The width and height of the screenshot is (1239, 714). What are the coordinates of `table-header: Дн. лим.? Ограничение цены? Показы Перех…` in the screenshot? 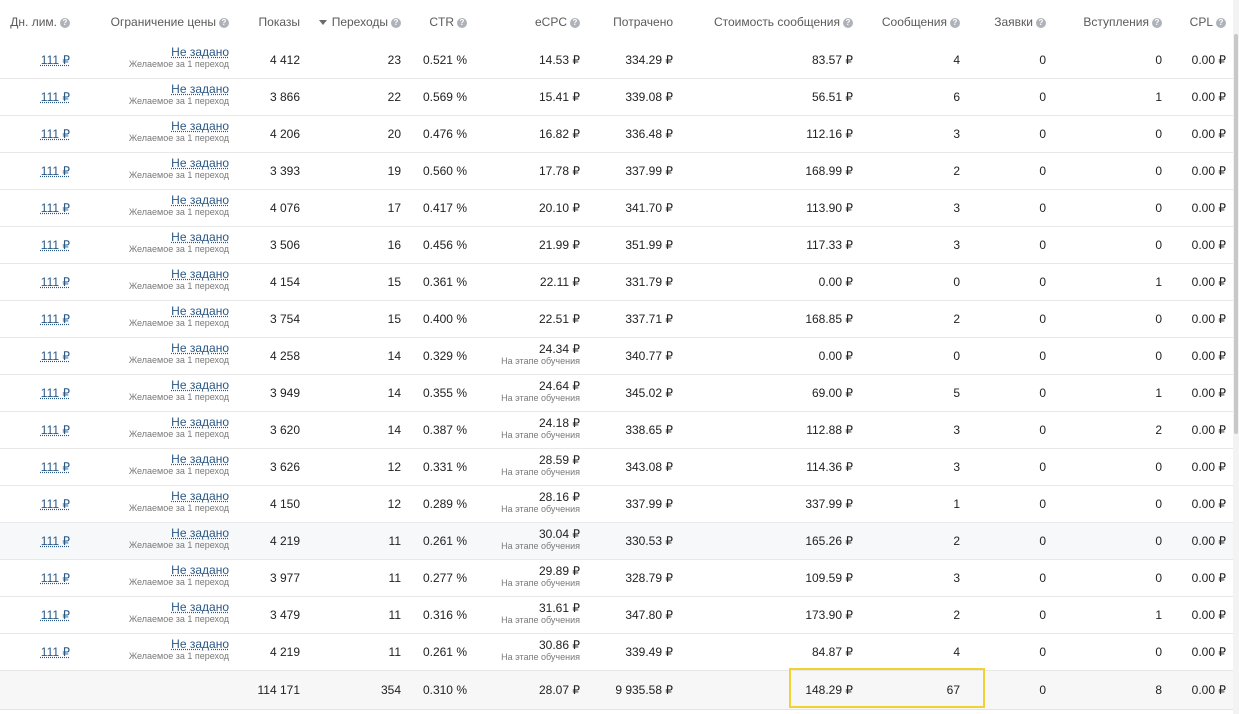 It's located at (617, 21).